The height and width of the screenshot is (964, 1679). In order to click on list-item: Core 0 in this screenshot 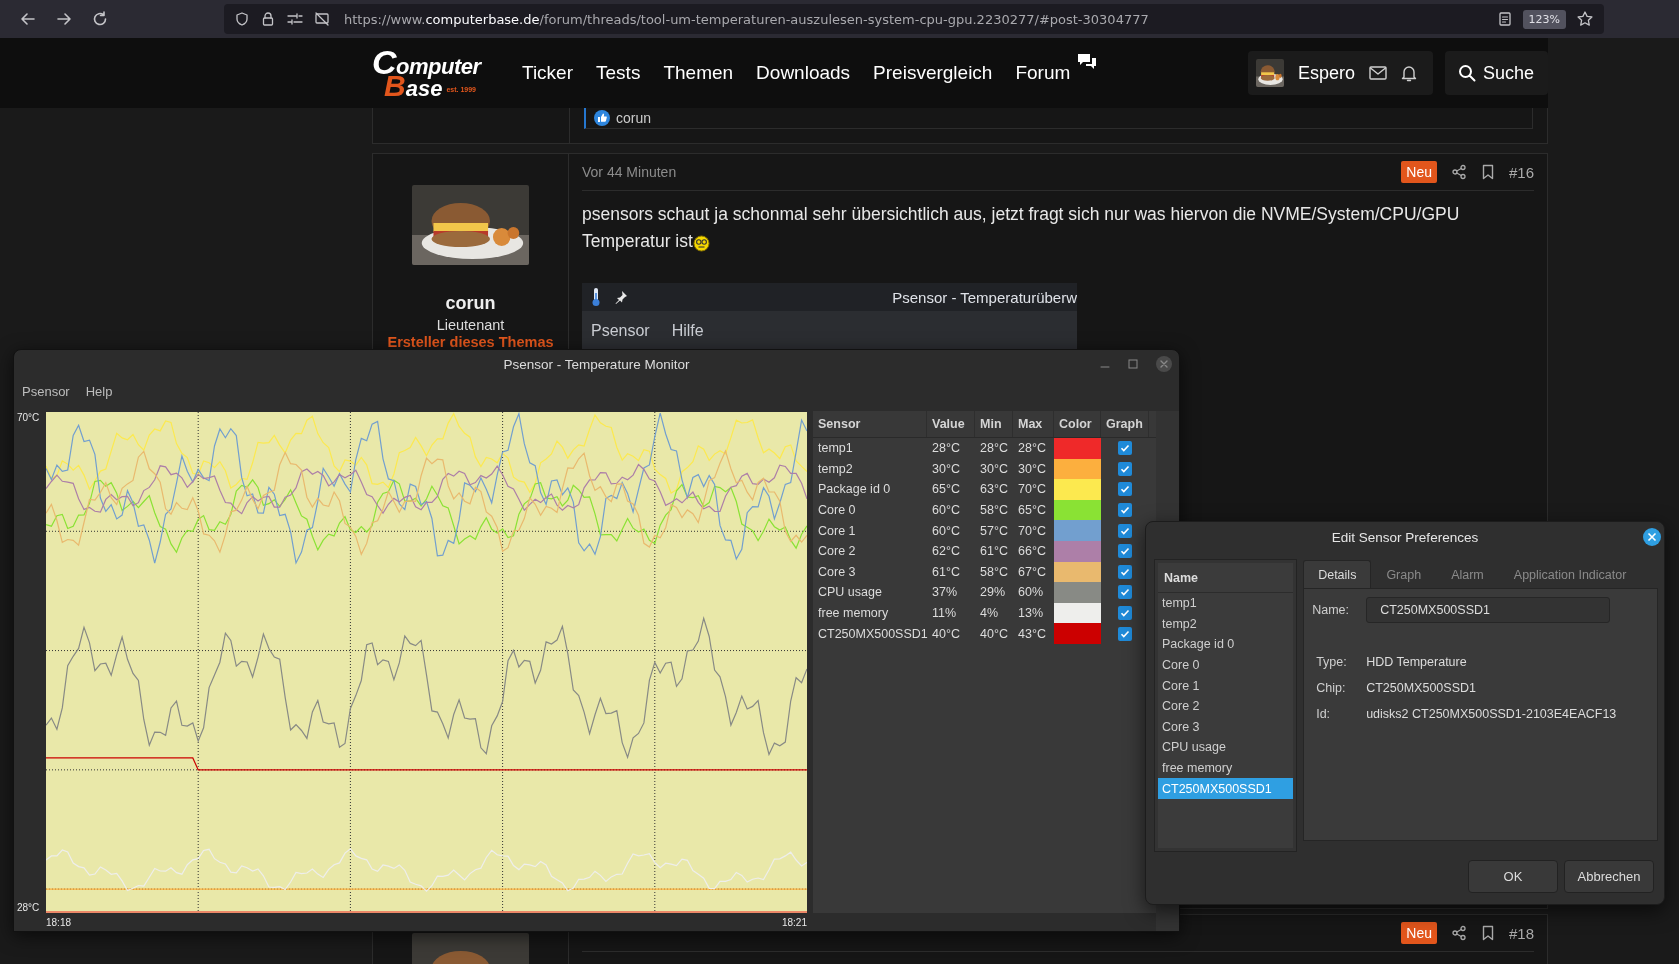, I will do `click(1226, 665)`.